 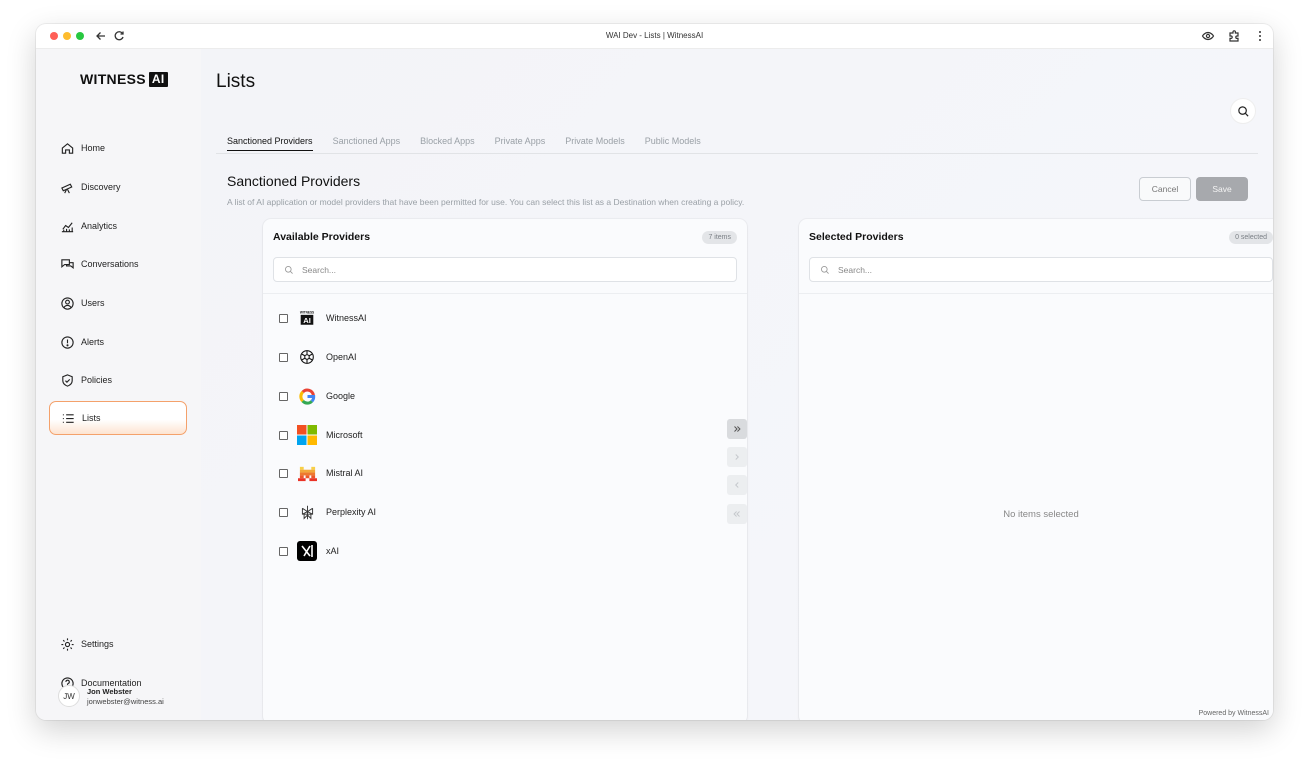 I want to click on window-title: WAI Dev - Lists | WitnessAI, so click(x=654, y=35).